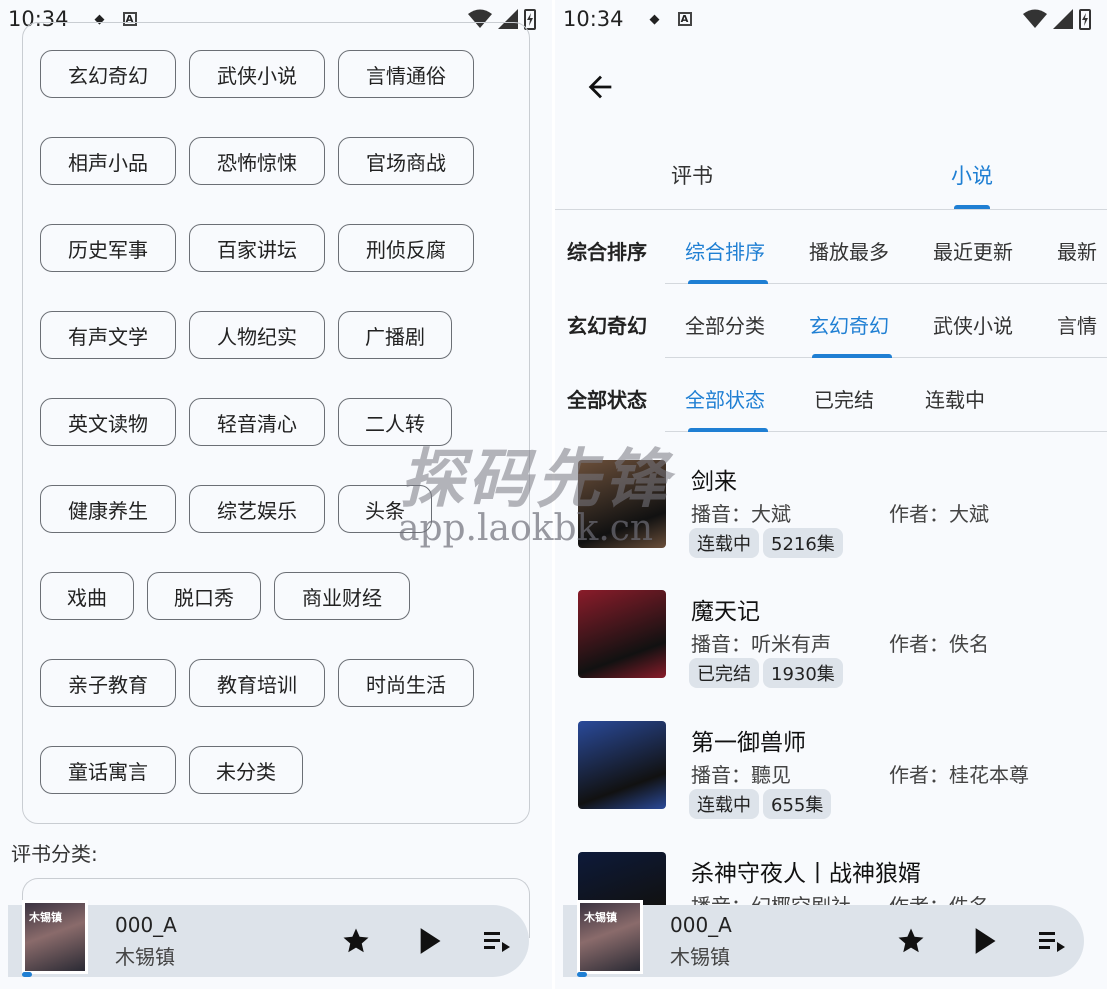  What do you see at coordinates (246, 770) in the screenshot?
I see `category-chip: 未分类` at bounding box center [246, 770].